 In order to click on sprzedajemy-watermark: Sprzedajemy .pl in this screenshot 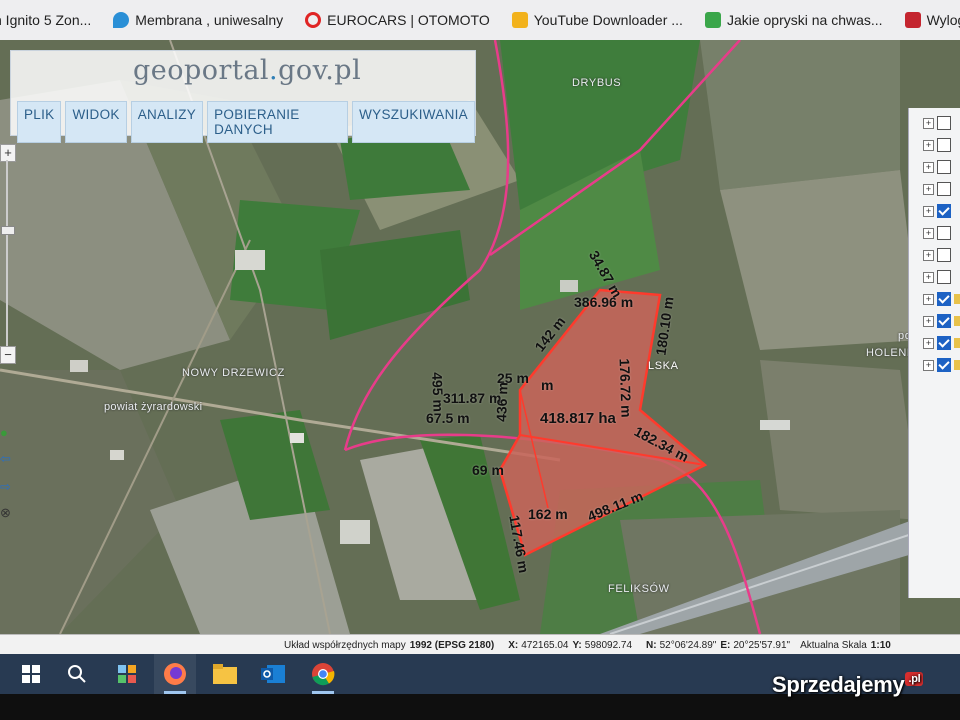, I will do `click(848, 685)`.